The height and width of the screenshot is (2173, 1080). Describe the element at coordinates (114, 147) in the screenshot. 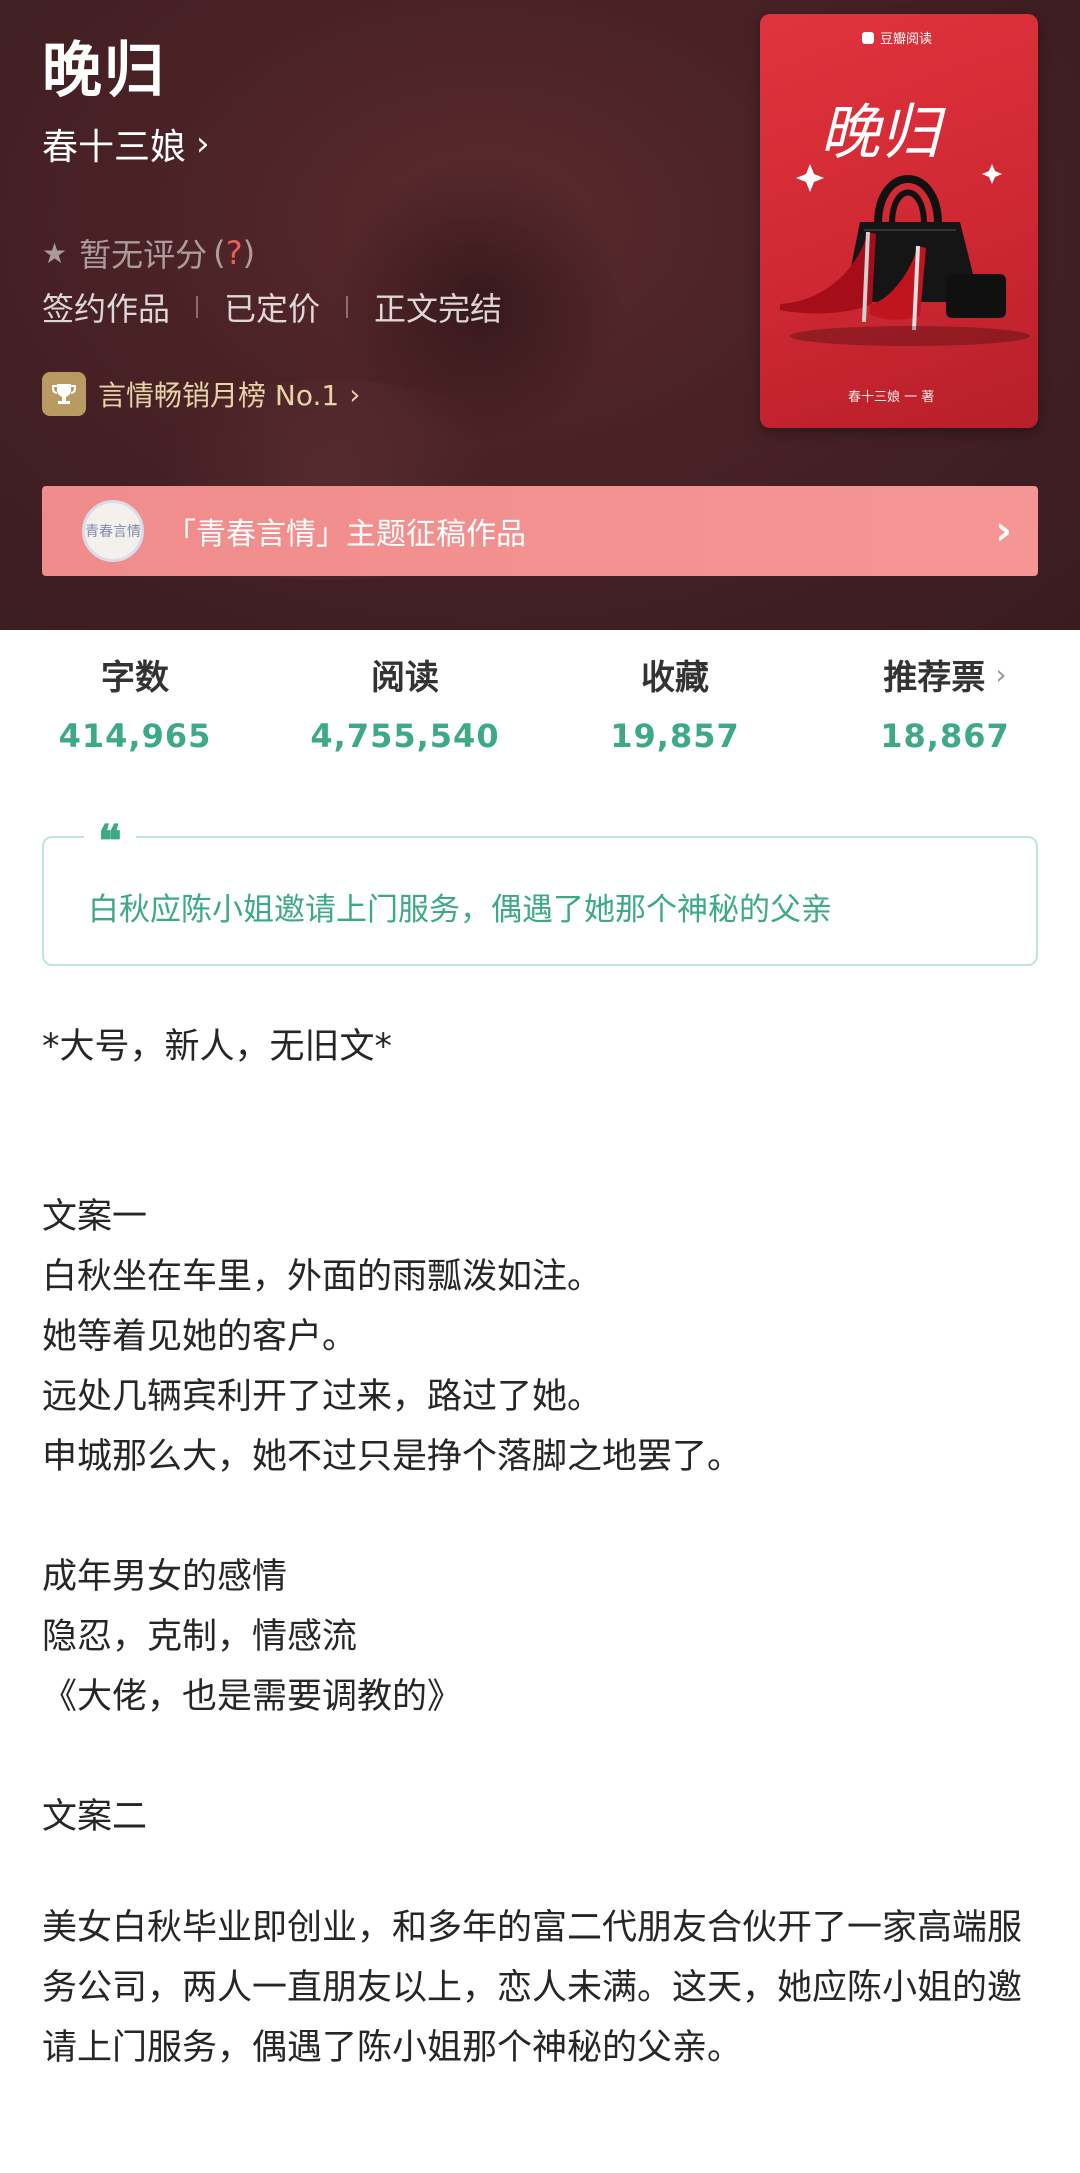

I see `author-name: 春十三娘` at that location.